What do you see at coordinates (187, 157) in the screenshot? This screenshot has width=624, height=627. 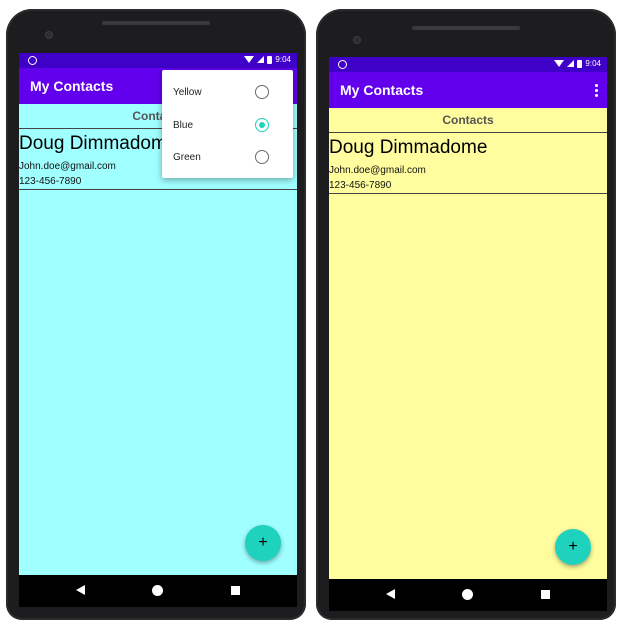 I see `menu-item-label: Green` at bounding box center [187, 157].